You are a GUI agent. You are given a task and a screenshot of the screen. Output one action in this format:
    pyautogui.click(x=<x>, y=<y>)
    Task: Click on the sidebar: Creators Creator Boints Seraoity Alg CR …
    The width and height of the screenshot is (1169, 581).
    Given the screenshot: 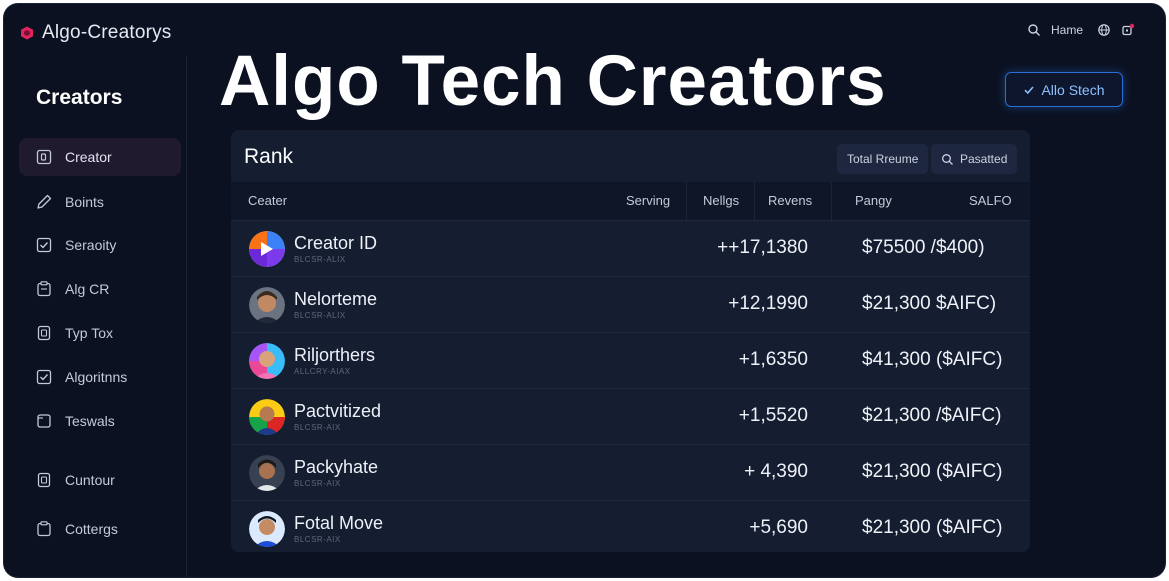 What is the action you would take?
    pyautogui.click(x=95, y=316)
    